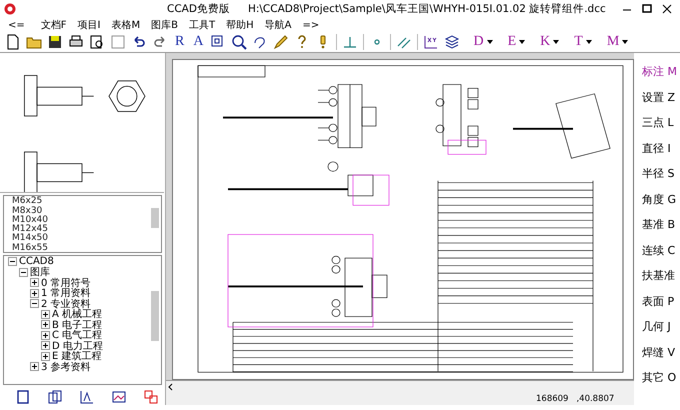 The width and height of the screenshot is (680, 410). I want to click on text-style-icon, so click(87, 397).